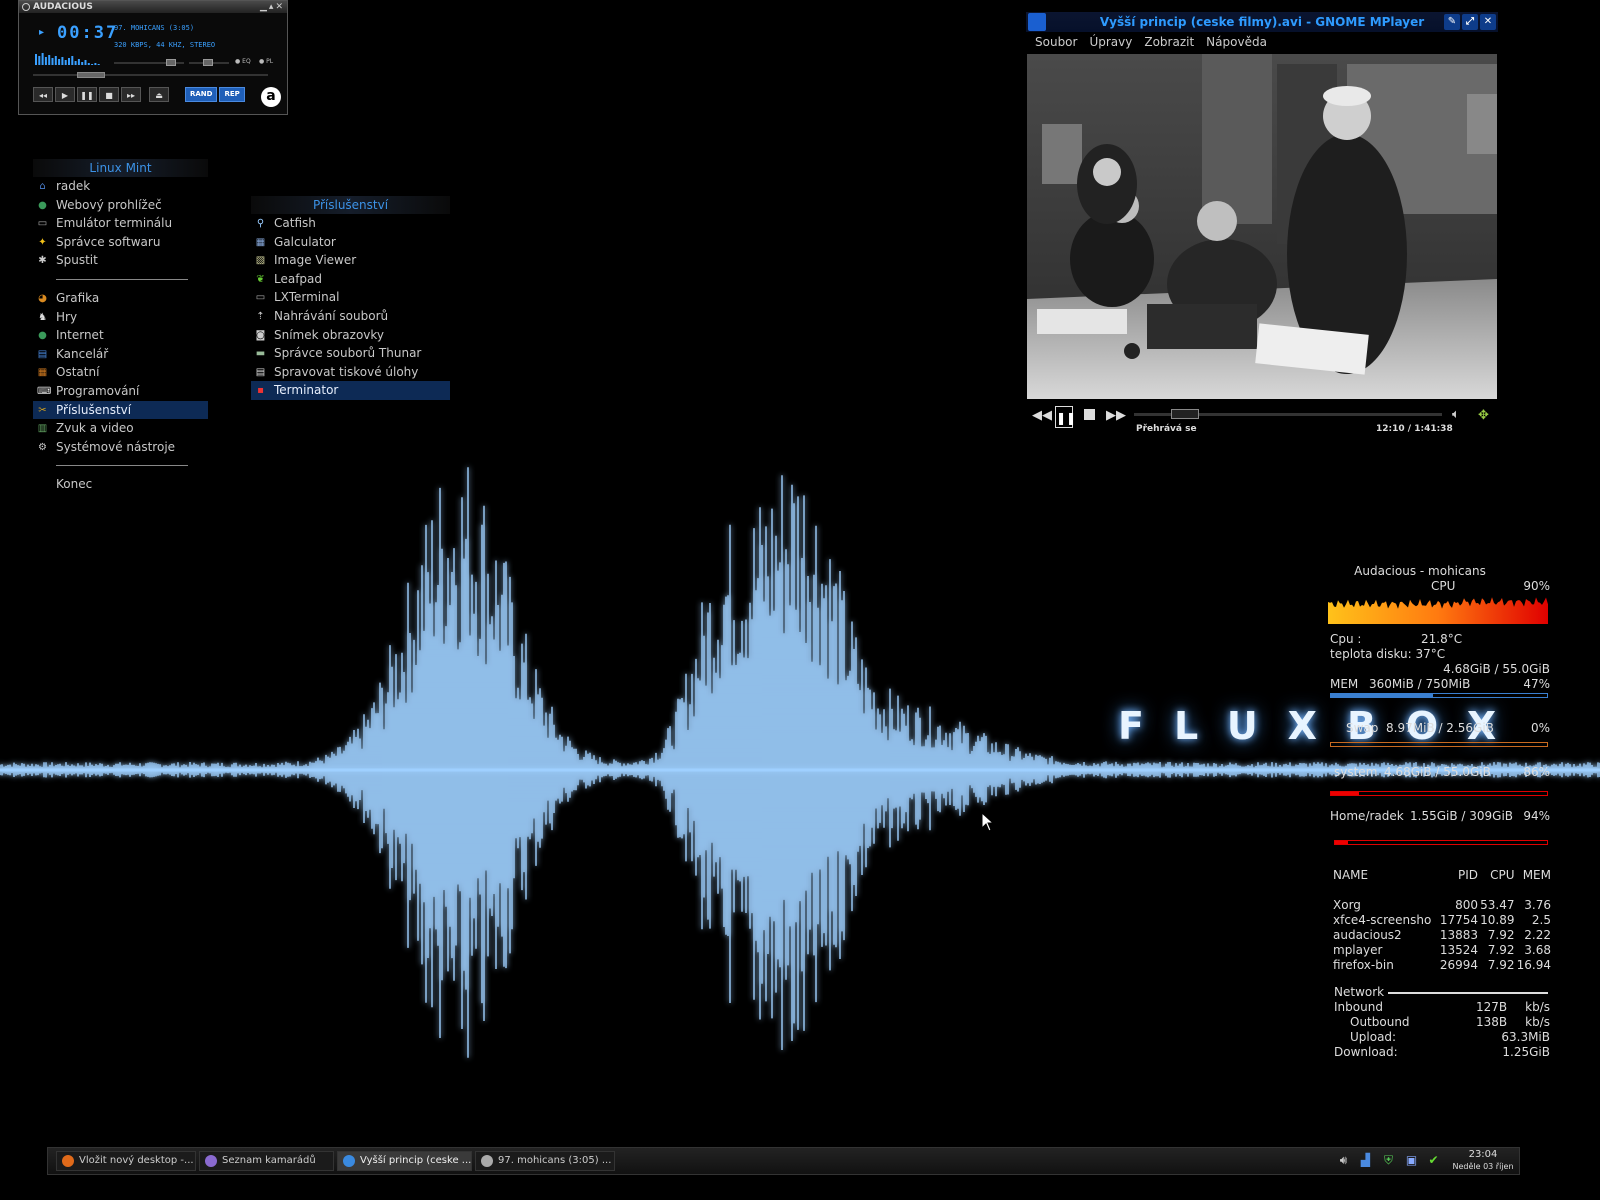  Describe the element at coordinates (120, 186) in the screenshot. I see `menu-item-radek: ⌂ radek` at that location.